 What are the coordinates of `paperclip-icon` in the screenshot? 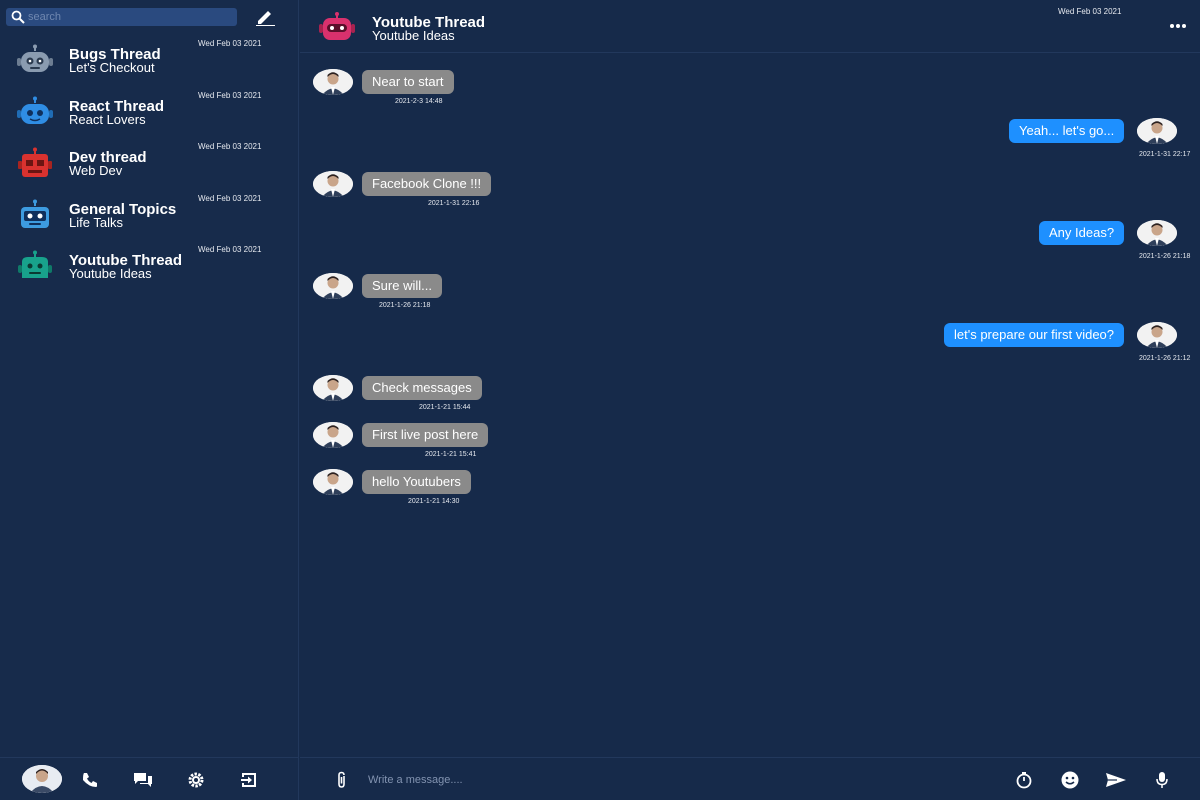 It's located at (342, 780).